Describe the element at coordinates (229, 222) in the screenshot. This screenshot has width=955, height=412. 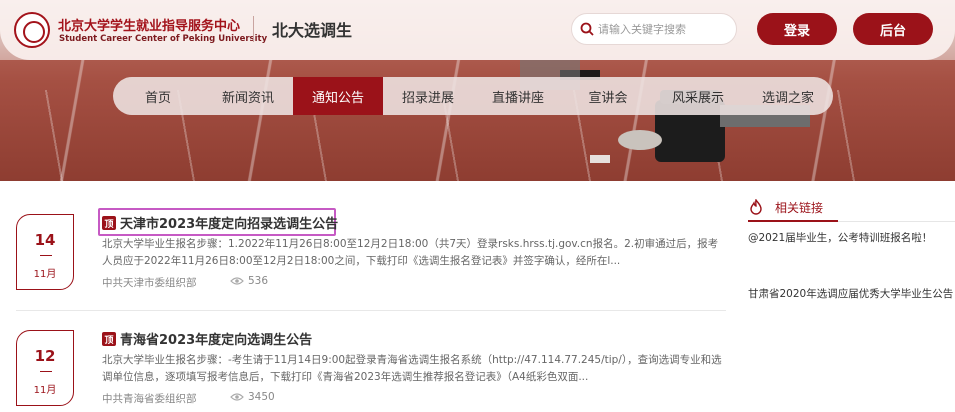
I see `notice-title: 天津市2023年度定向招录选调生公告` at that location.